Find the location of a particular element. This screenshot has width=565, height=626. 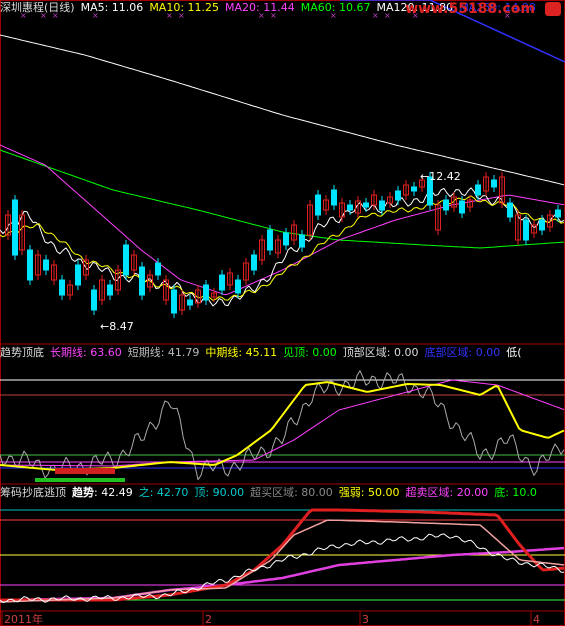

short-line-legend: 短期线: 41.79 is located at coordinates (163, 352).